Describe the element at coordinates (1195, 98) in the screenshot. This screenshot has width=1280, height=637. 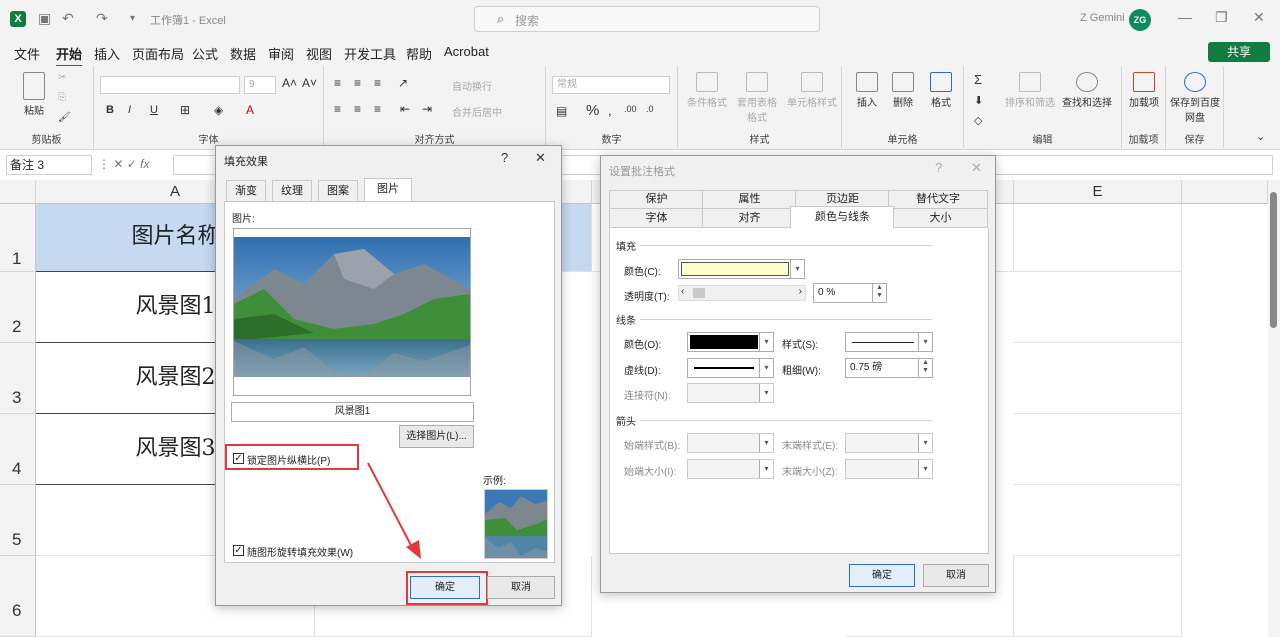
I see `save-to-baidu-button: 保存到百度网盘` at that location.